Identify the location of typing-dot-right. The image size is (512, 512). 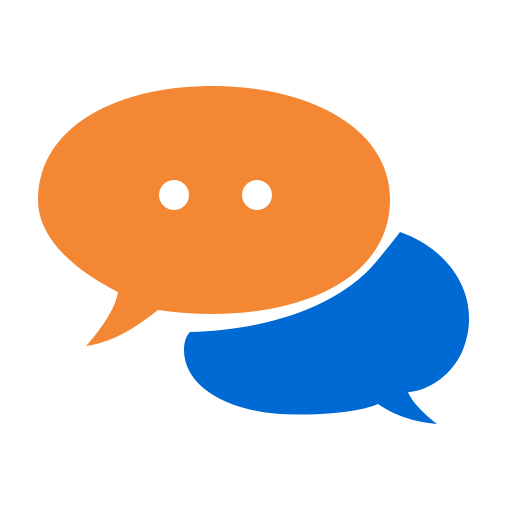
(257, 195).